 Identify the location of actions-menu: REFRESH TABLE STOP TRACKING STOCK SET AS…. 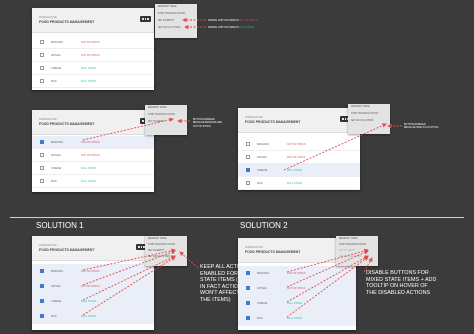
(166, 251).